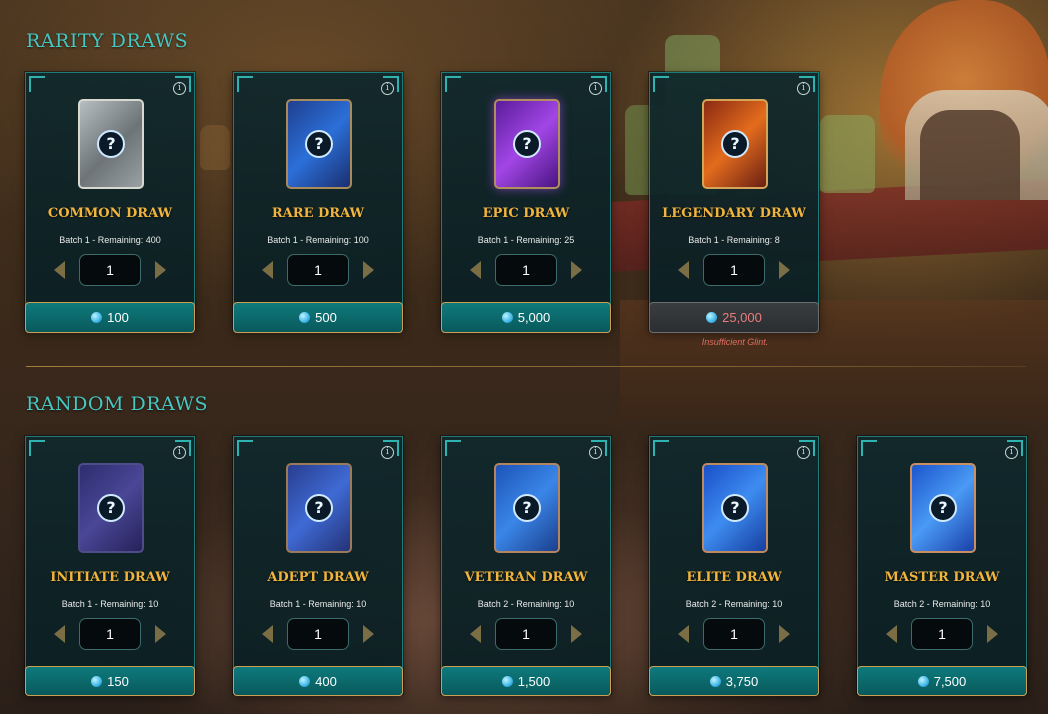 This screenshot has height=714, width=1048. What do you see at coordinates (326, 317) in the screenshot?
I see `price-label: 500` at bounding box center [326, 317].